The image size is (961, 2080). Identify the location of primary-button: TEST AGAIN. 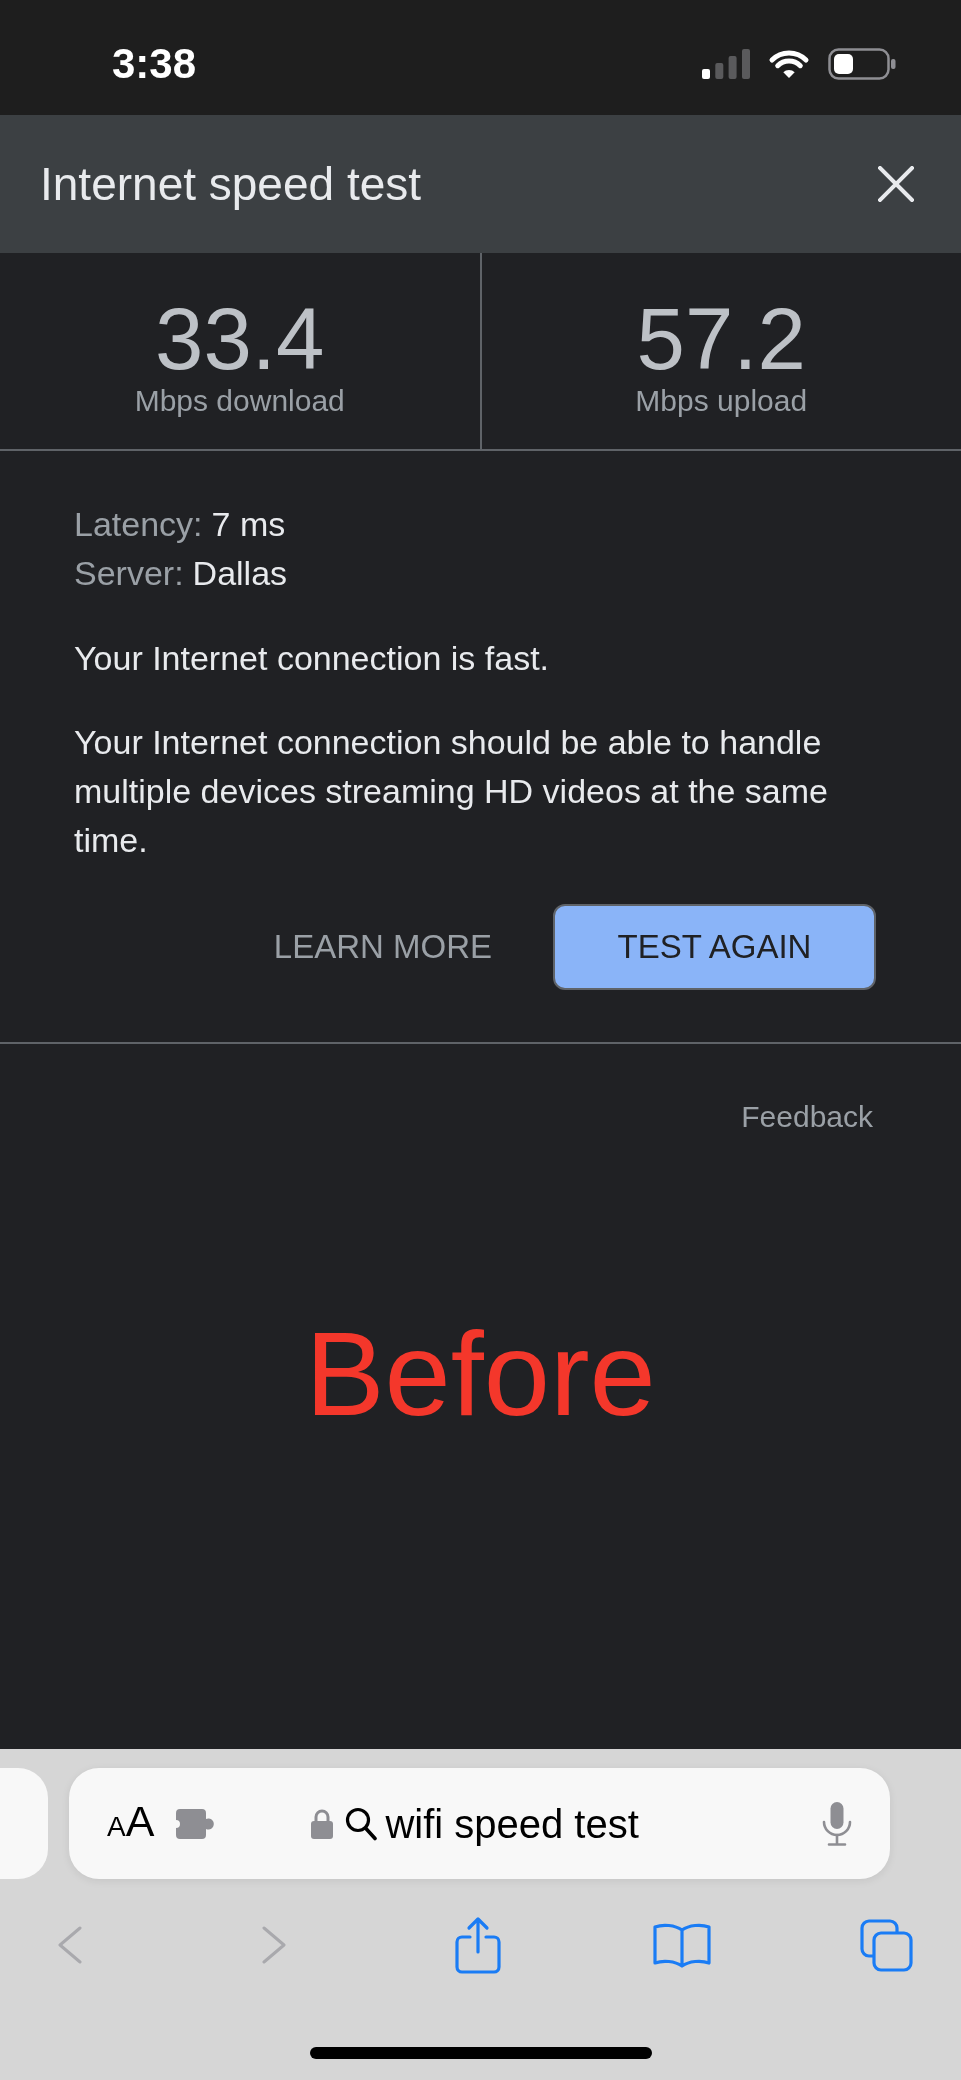
(714, 947).